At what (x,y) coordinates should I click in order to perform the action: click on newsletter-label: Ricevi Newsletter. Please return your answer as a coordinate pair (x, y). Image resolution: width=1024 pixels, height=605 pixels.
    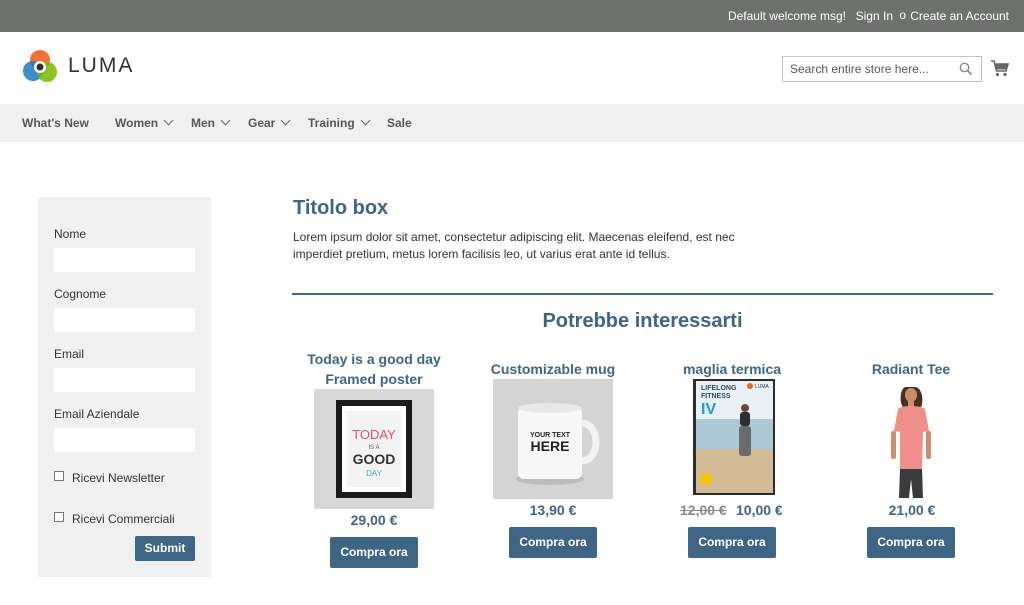
    Looking at the image, I should click on (118, 478).